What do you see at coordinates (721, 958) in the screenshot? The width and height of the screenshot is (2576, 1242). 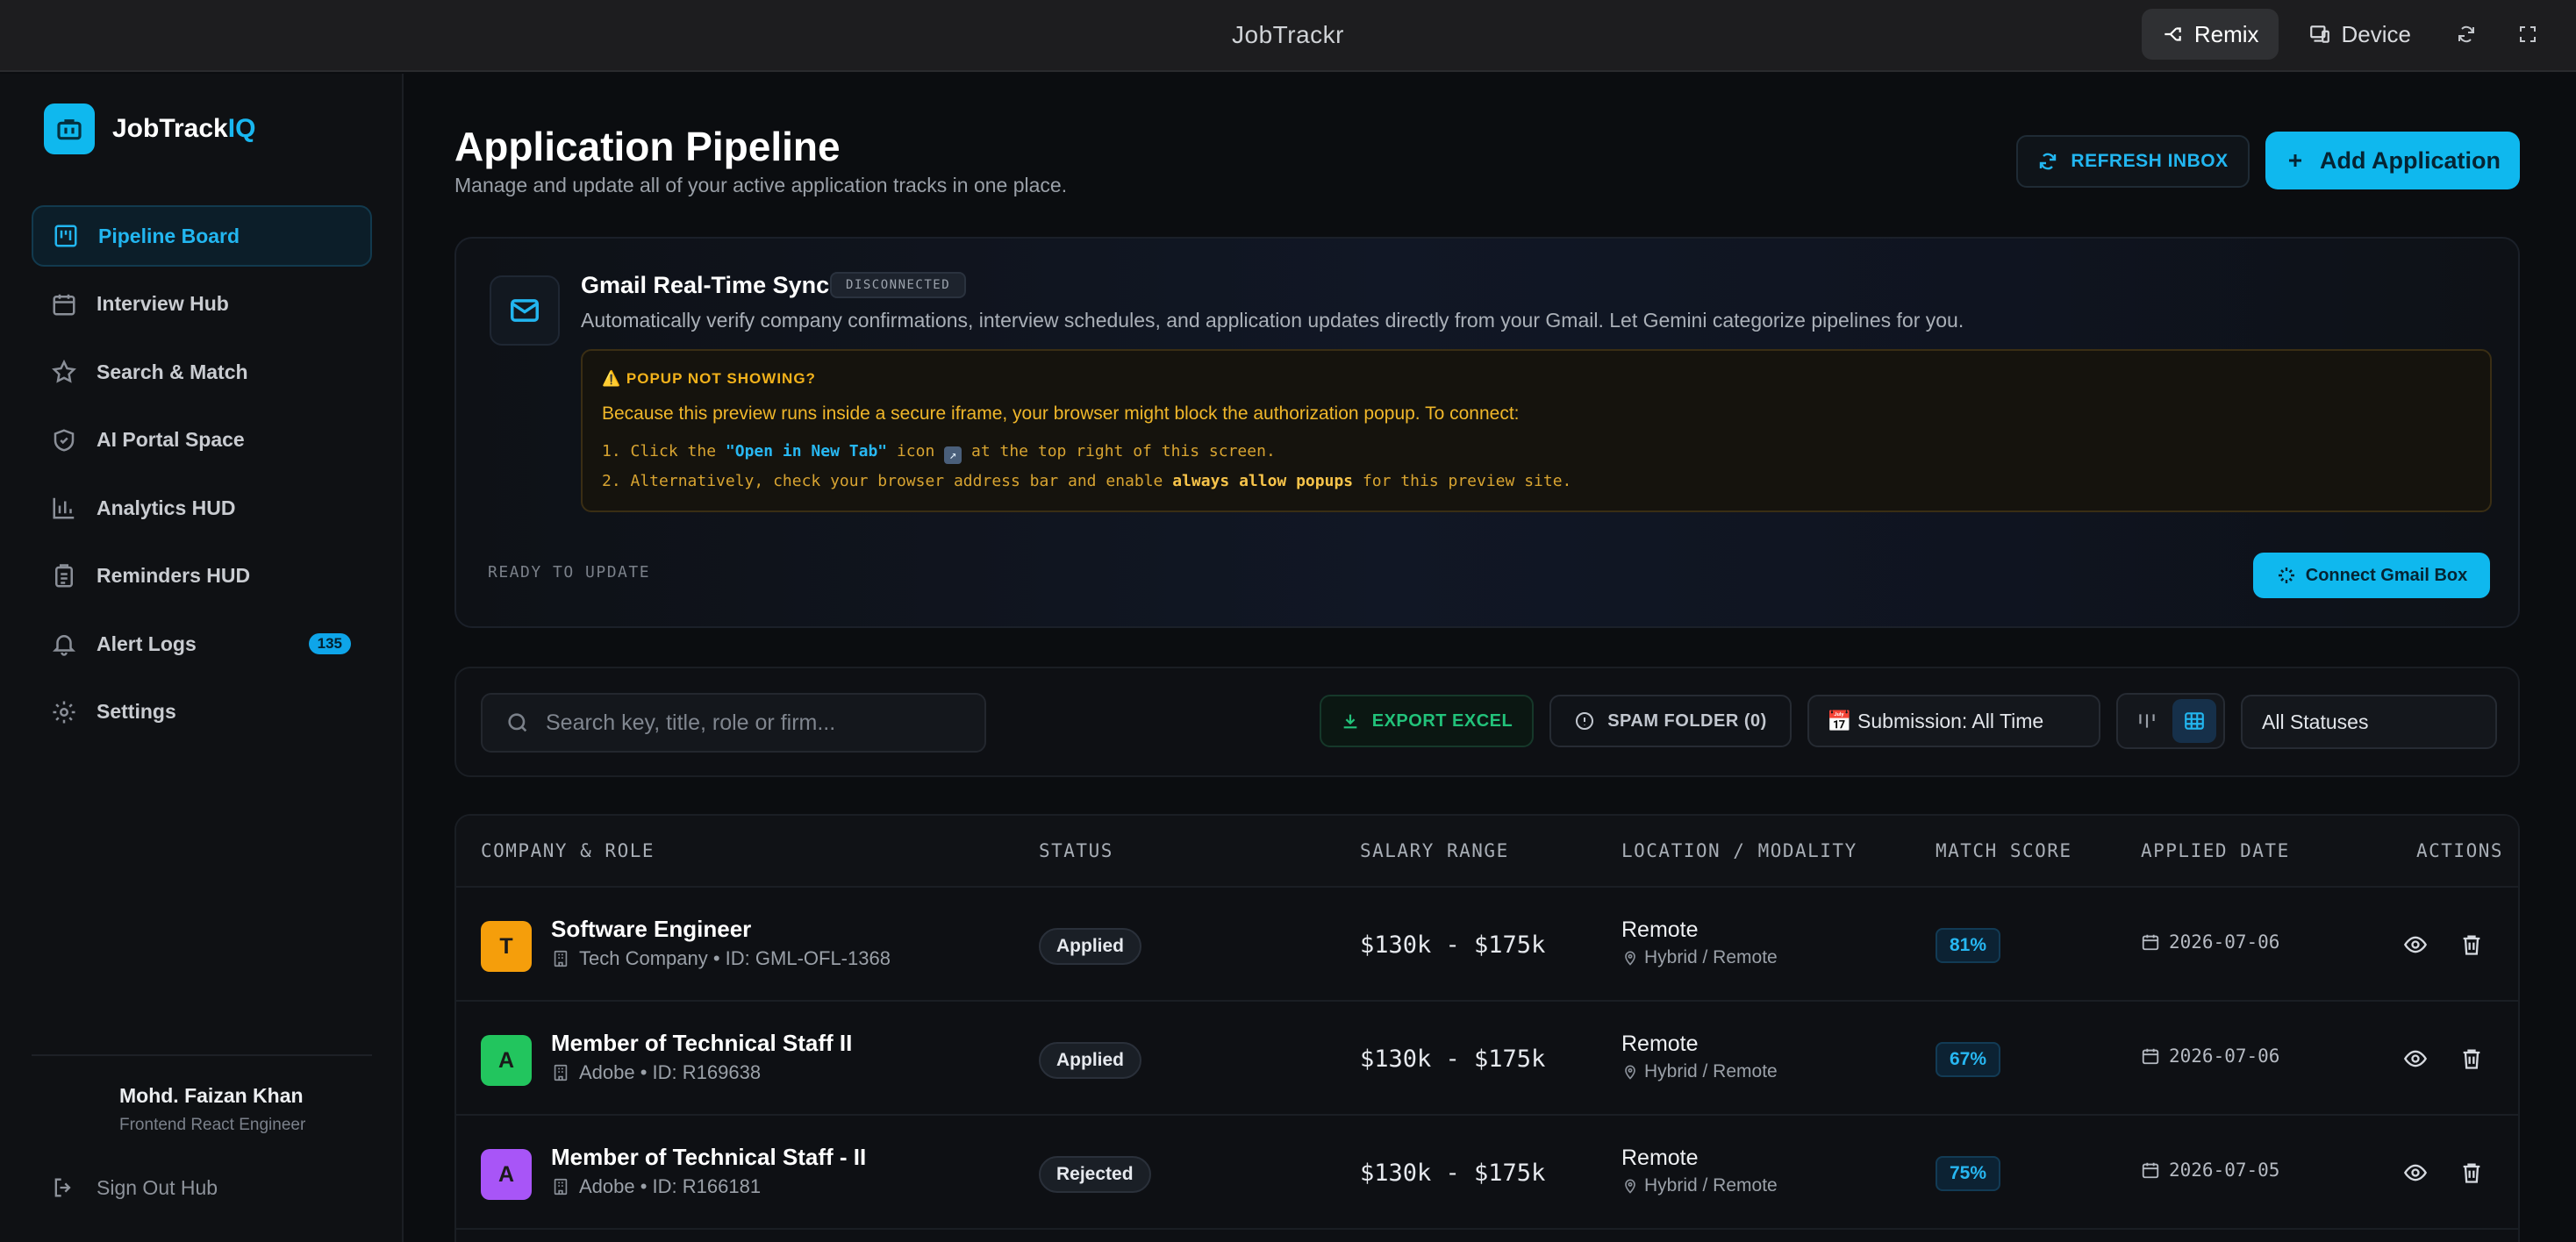 I see `role-meta: Tech Company • ID: GML-OFL-1368` at bounding box center [721, 958].